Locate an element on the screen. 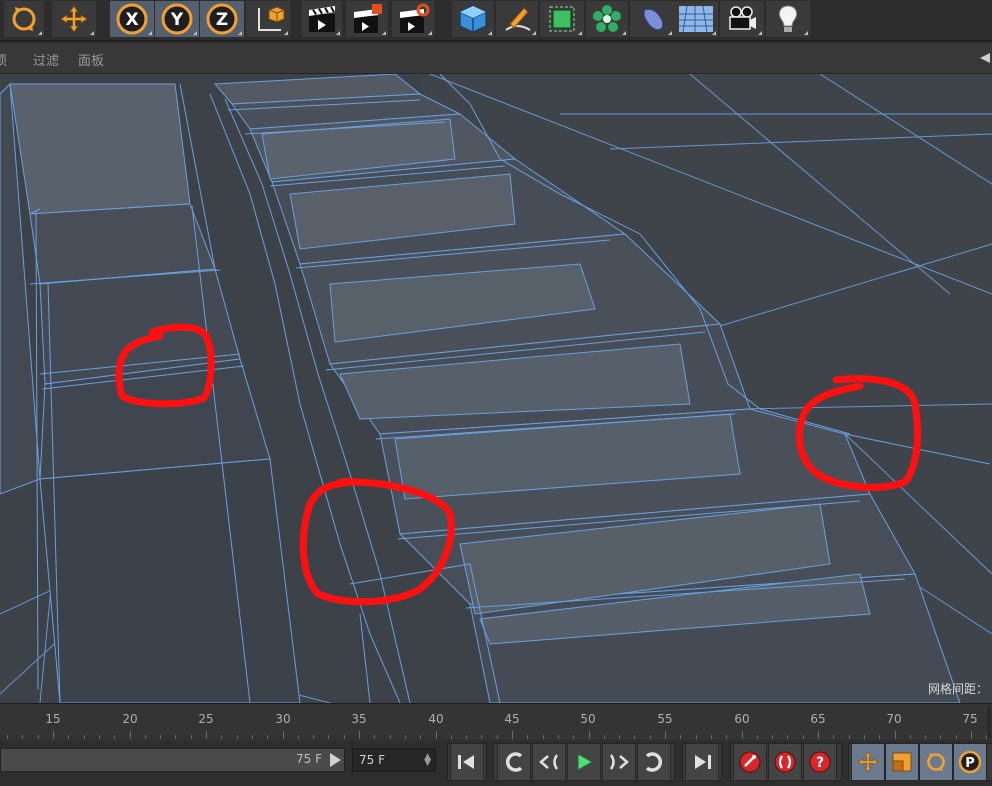  previous-frame-button is located at coordinates (549, 762).